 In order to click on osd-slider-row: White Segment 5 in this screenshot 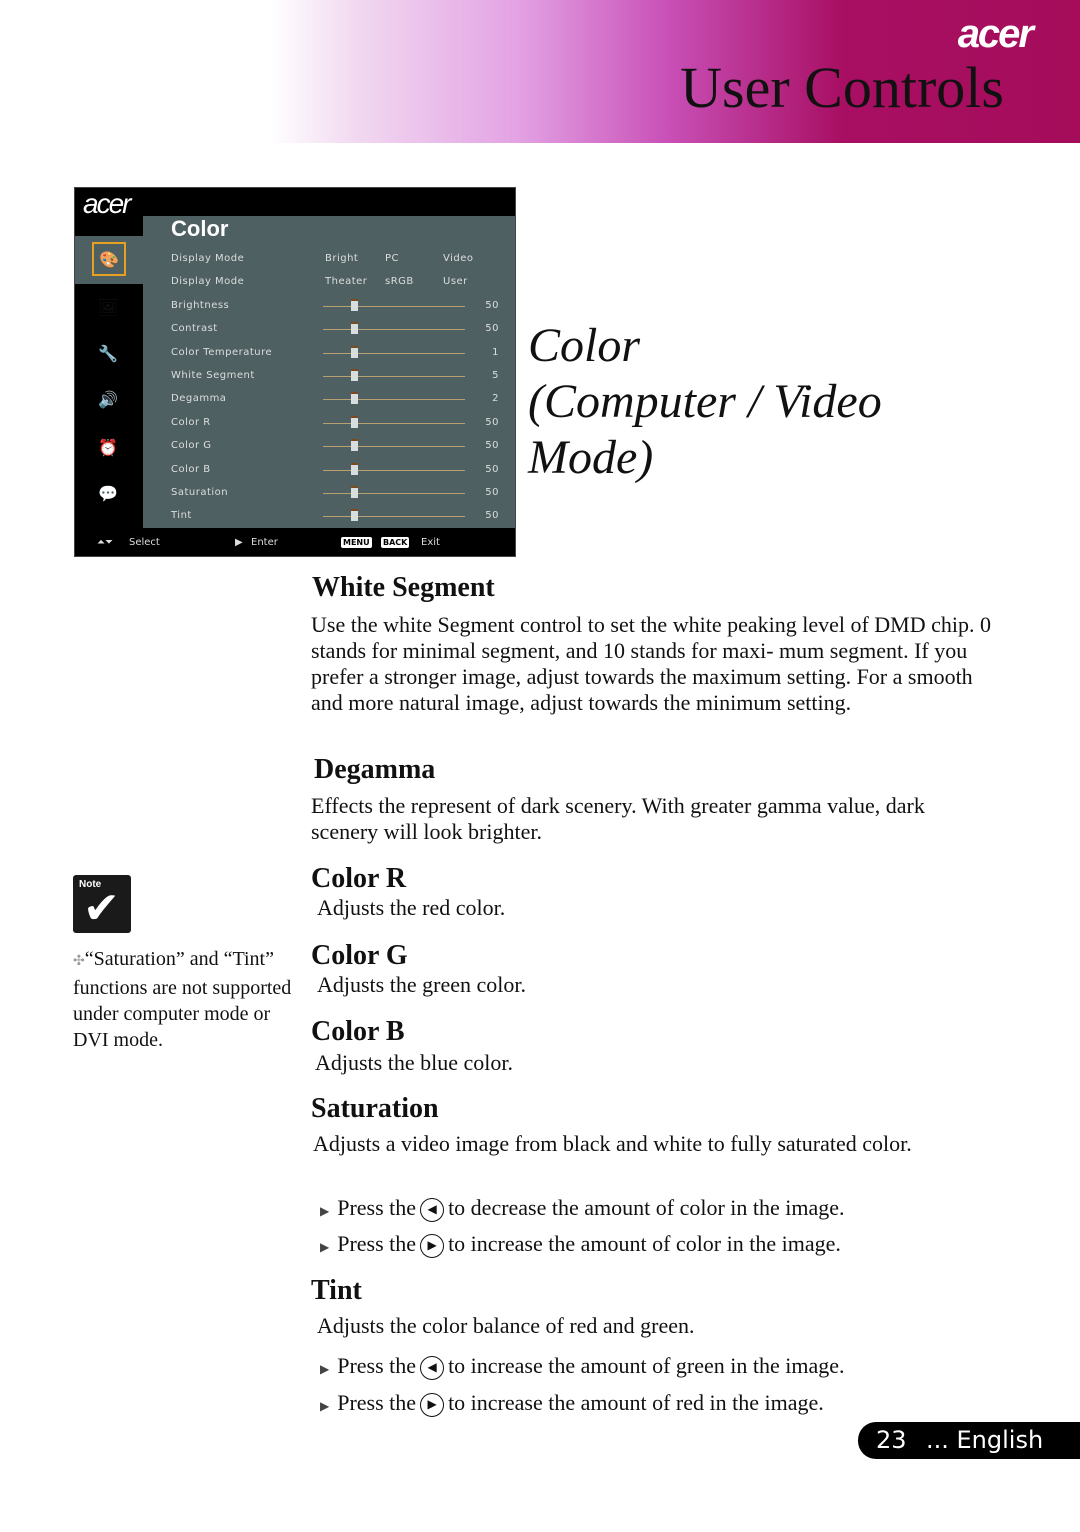, I will do `click(341, 377)`.